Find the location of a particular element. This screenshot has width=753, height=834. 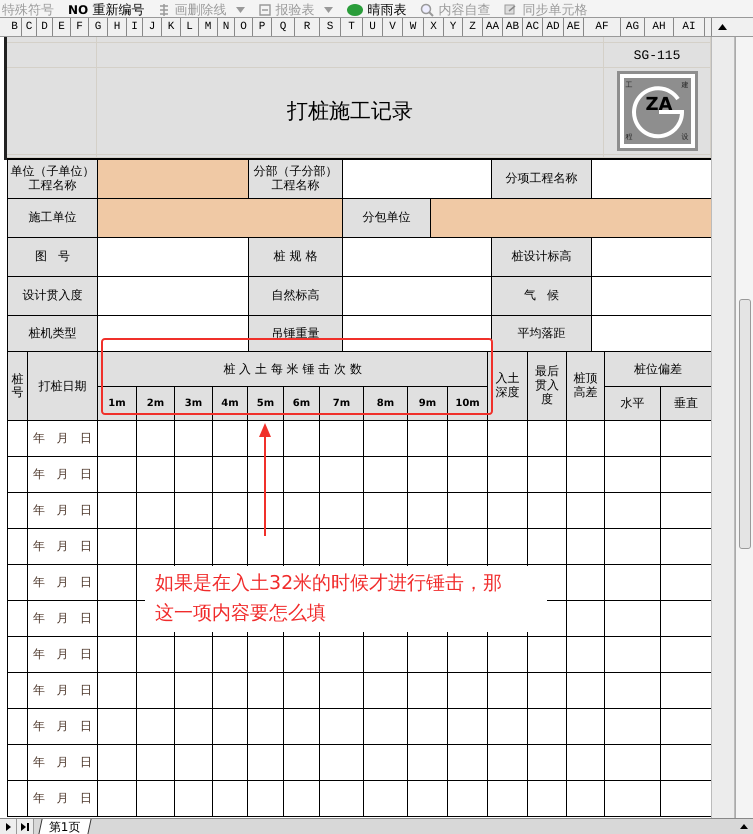

toolbar-button: 晴雨表 is located at coordinates (376, 9).